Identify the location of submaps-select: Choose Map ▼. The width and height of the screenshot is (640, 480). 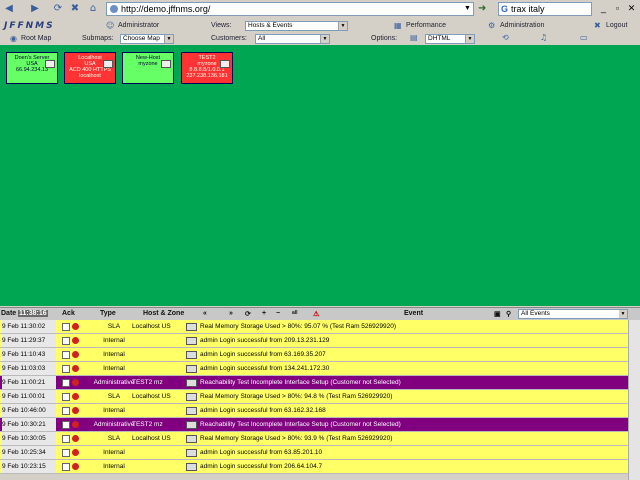
(147, 39).